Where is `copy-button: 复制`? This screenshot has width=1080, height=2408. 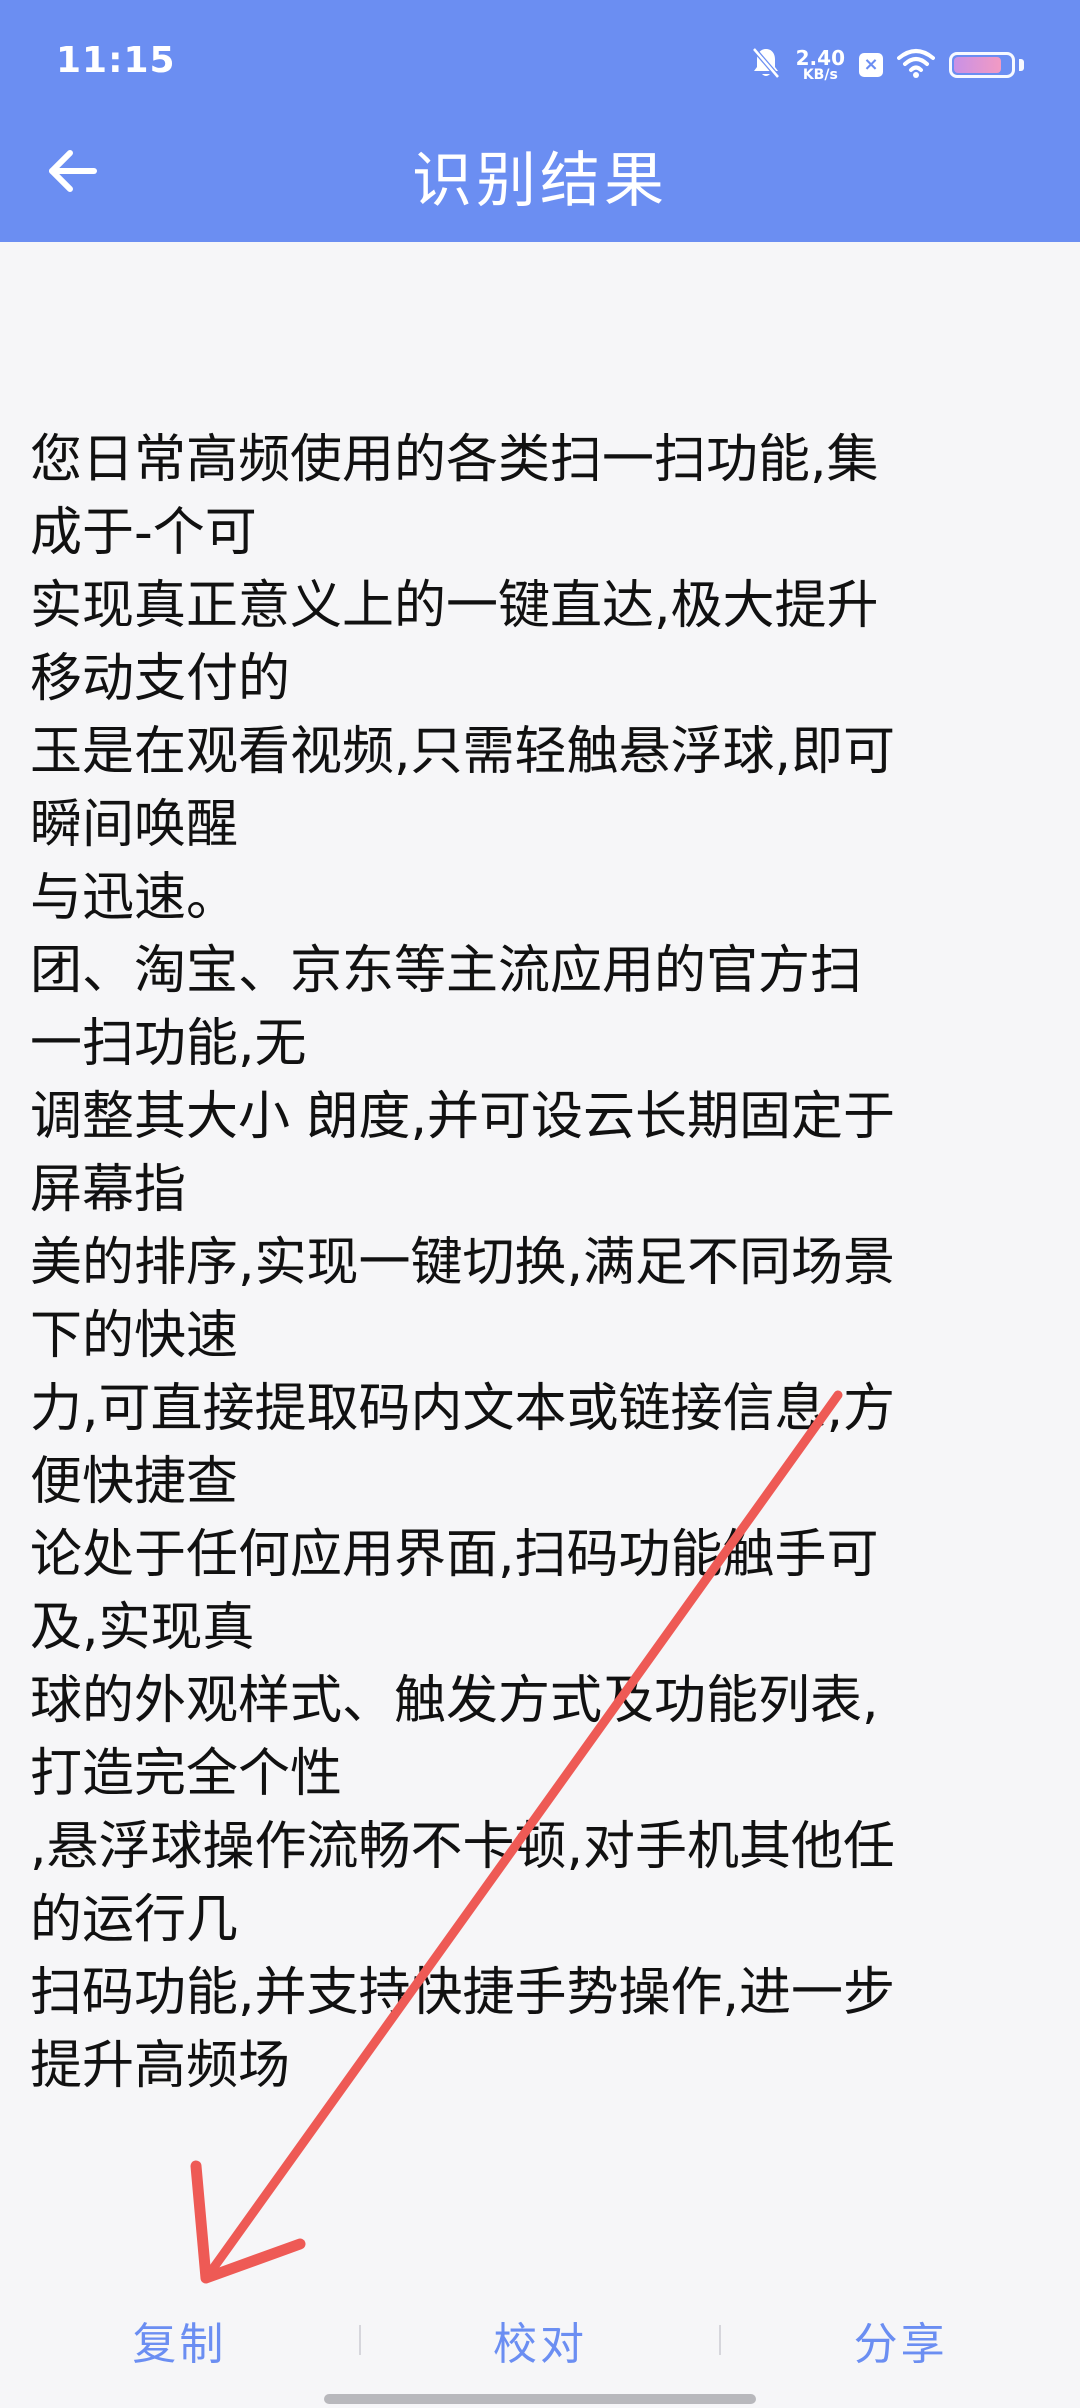
copy-button: 复制 is located at coordinates (179, 2340).